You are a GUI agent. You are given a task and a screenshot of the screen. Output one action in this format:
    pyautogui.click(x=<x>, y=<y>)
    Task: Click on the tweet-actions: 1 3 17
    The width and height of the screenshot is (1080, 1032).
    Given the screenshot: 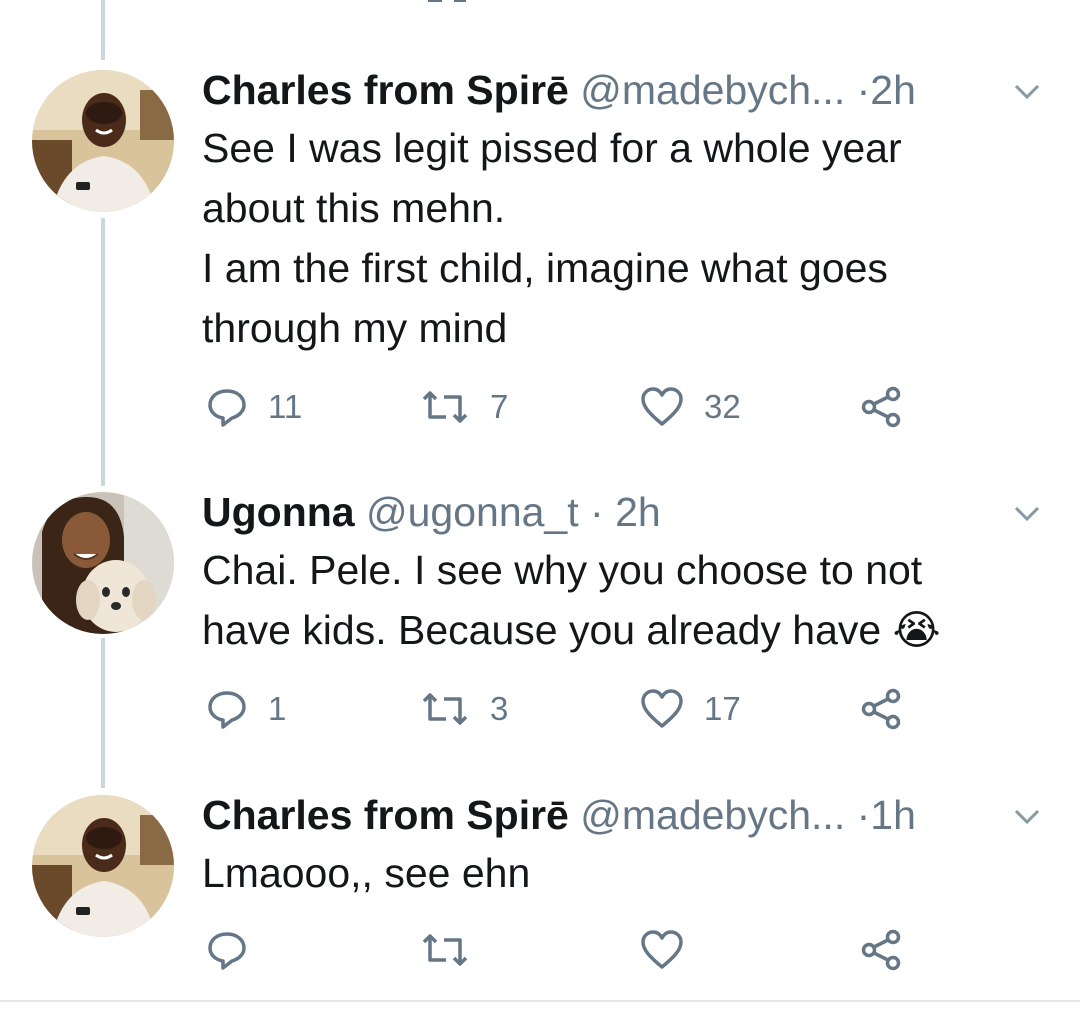 What is the action you would take?
    pyautogui.click(x=540, y=709)
    